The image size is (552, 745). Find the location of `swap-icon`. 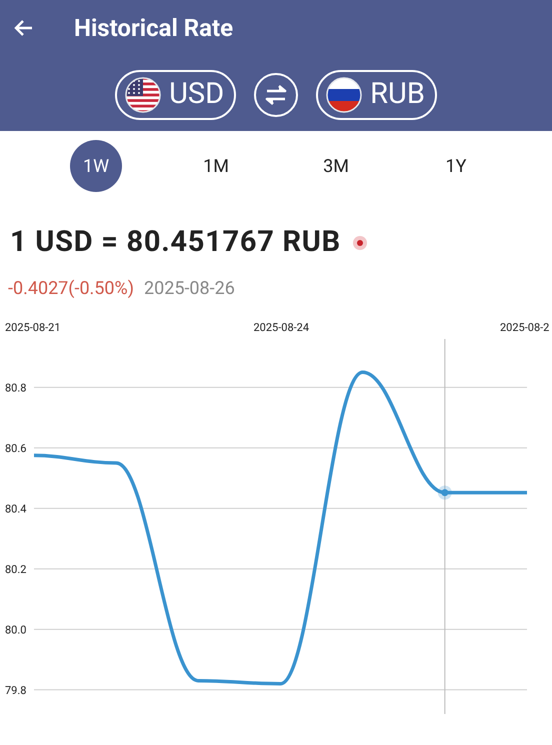

swap-icon is located at coordinates (276, 95).